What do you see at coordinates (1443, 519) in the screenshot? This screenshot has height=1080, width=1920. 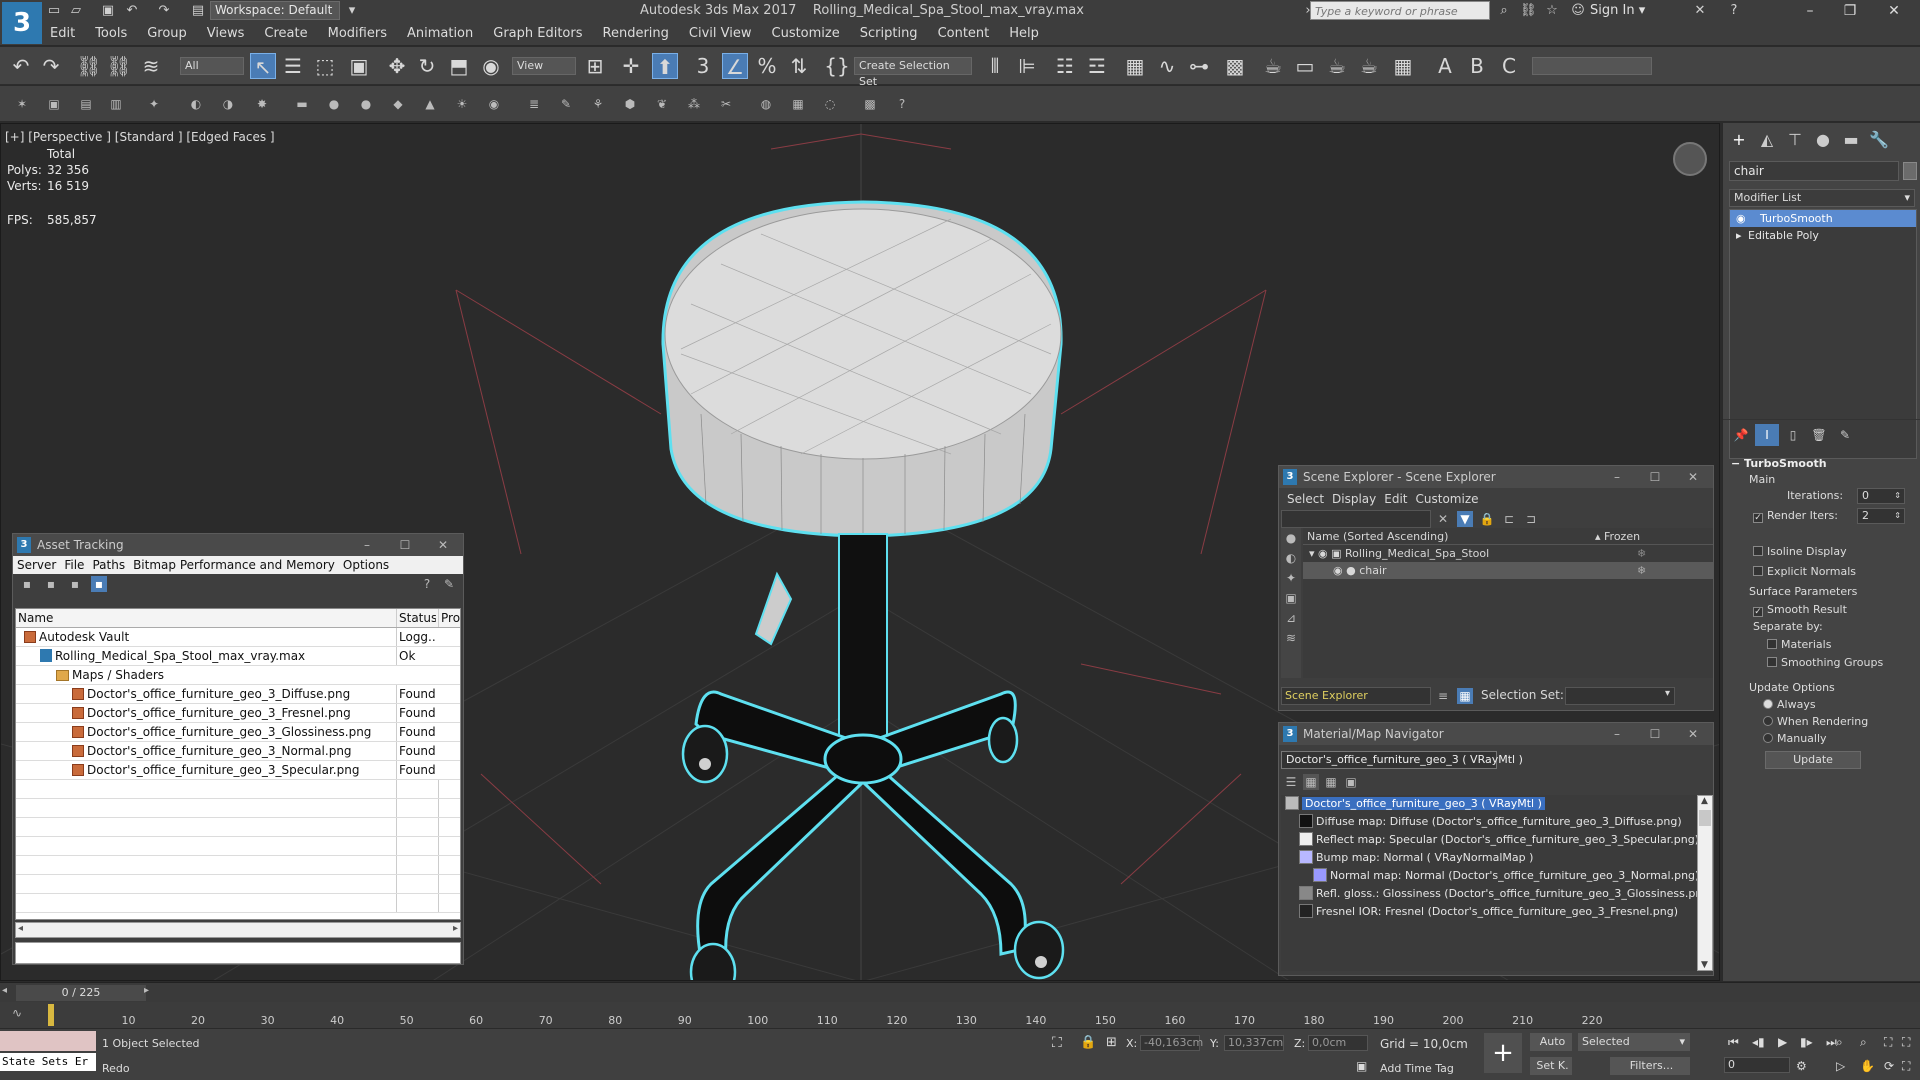 I see `clear-search-icon: ✕` at bounding box center [1443, 519].